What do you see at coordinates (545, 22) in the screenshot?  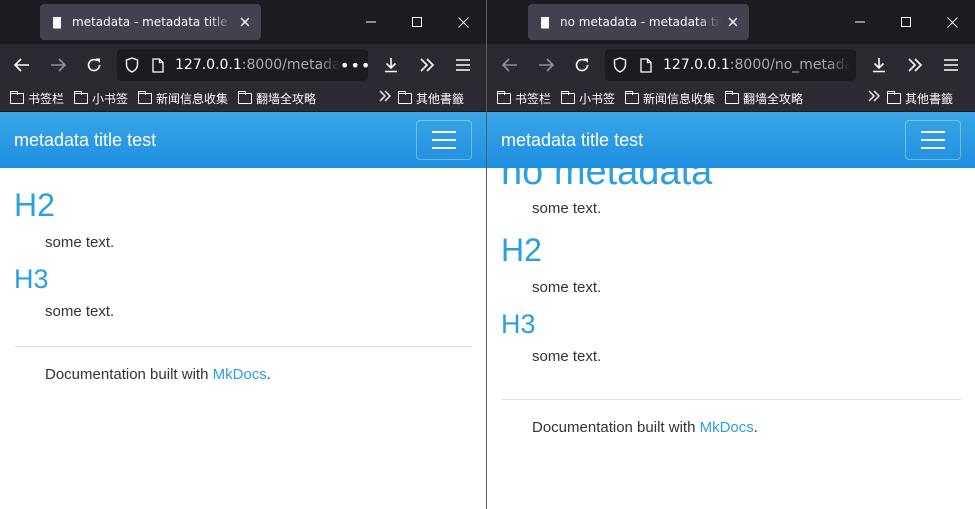 I see `book-icon` at bounding box center [545, 22].